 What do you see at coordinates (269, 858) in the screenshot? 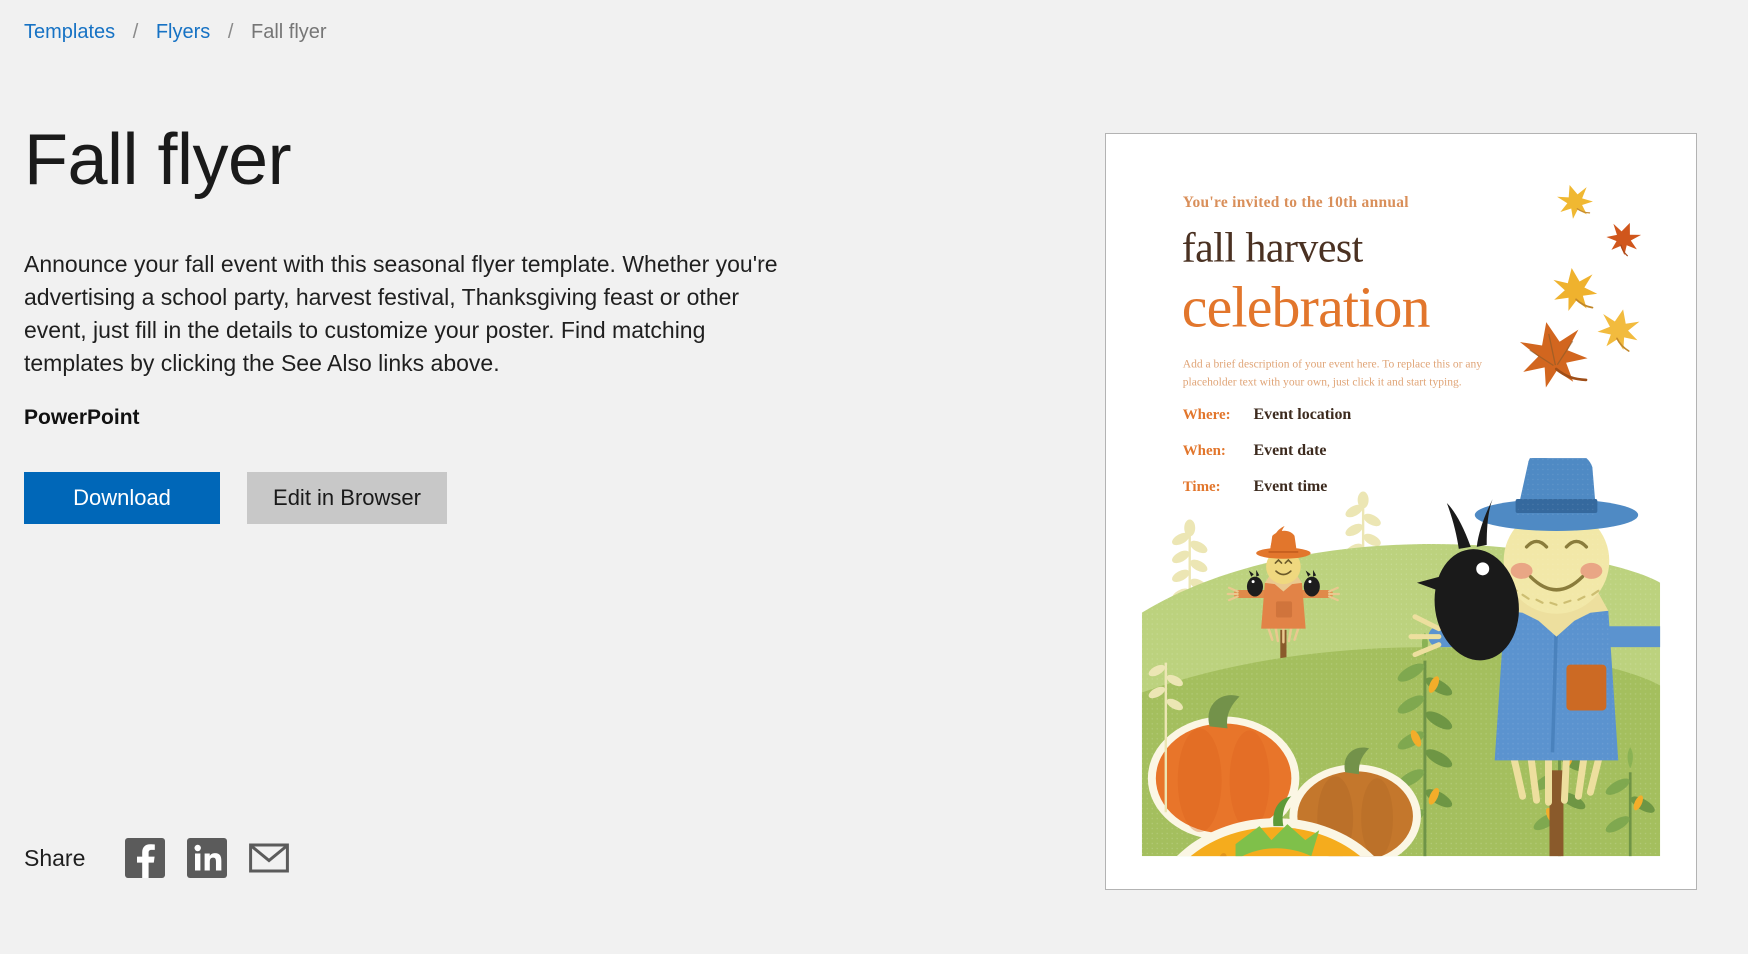
I see `email-icon` at bounding box center [269, 858].